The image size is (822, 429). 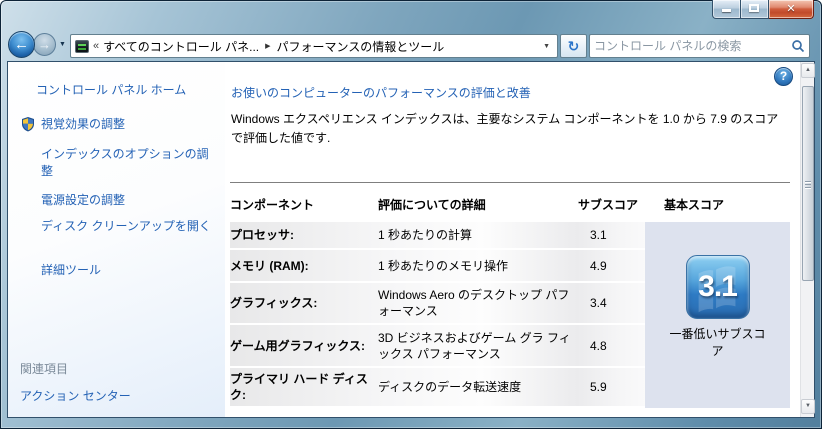 I want to click on header-base-score: 基本スコア, so click(x=694, y=205).